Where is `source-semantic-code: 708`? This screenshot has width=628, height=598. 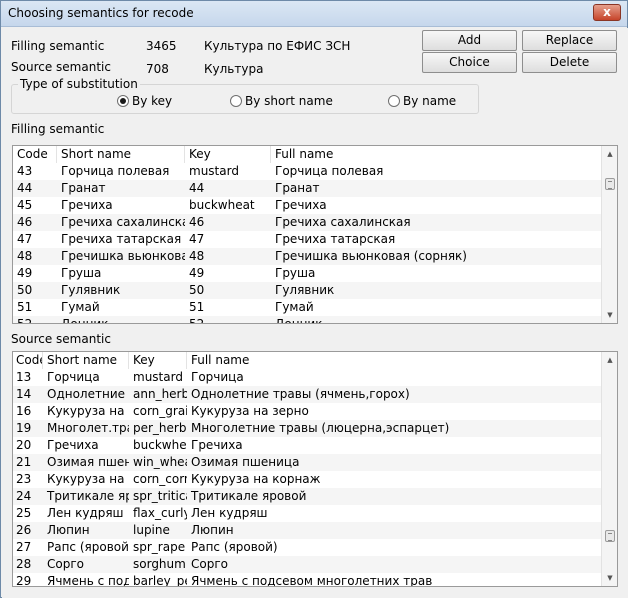 source-semantic-code: 708 is located at coordinates (157, 69).